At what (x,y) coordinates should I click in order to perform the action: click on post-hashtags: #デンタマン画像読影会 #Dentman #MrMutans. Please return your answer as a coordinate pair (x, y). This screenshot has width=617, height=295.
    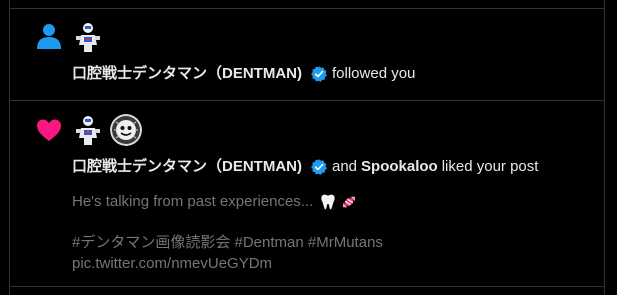
    Looking at the image, I should click on (227, 243).